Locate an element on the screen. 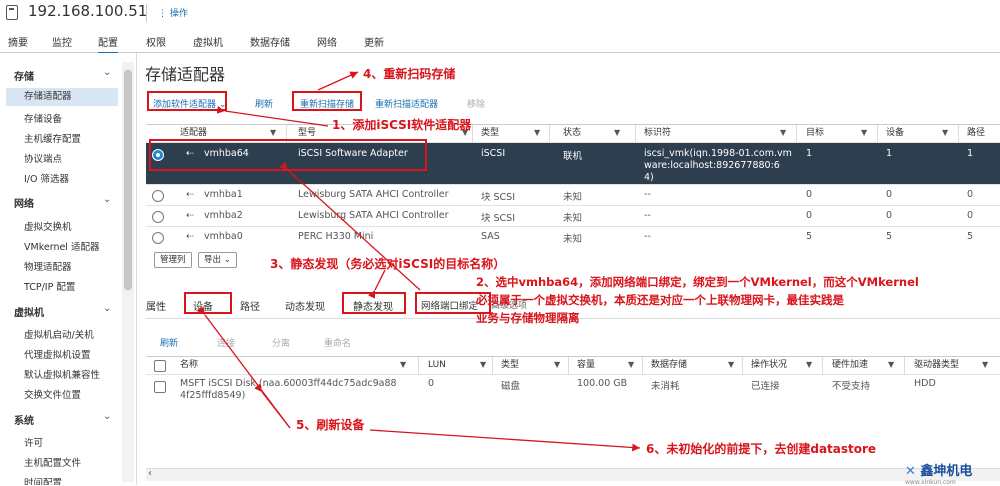  annotation-5: 5、刷新设备 is located at coordinates (330, 425).